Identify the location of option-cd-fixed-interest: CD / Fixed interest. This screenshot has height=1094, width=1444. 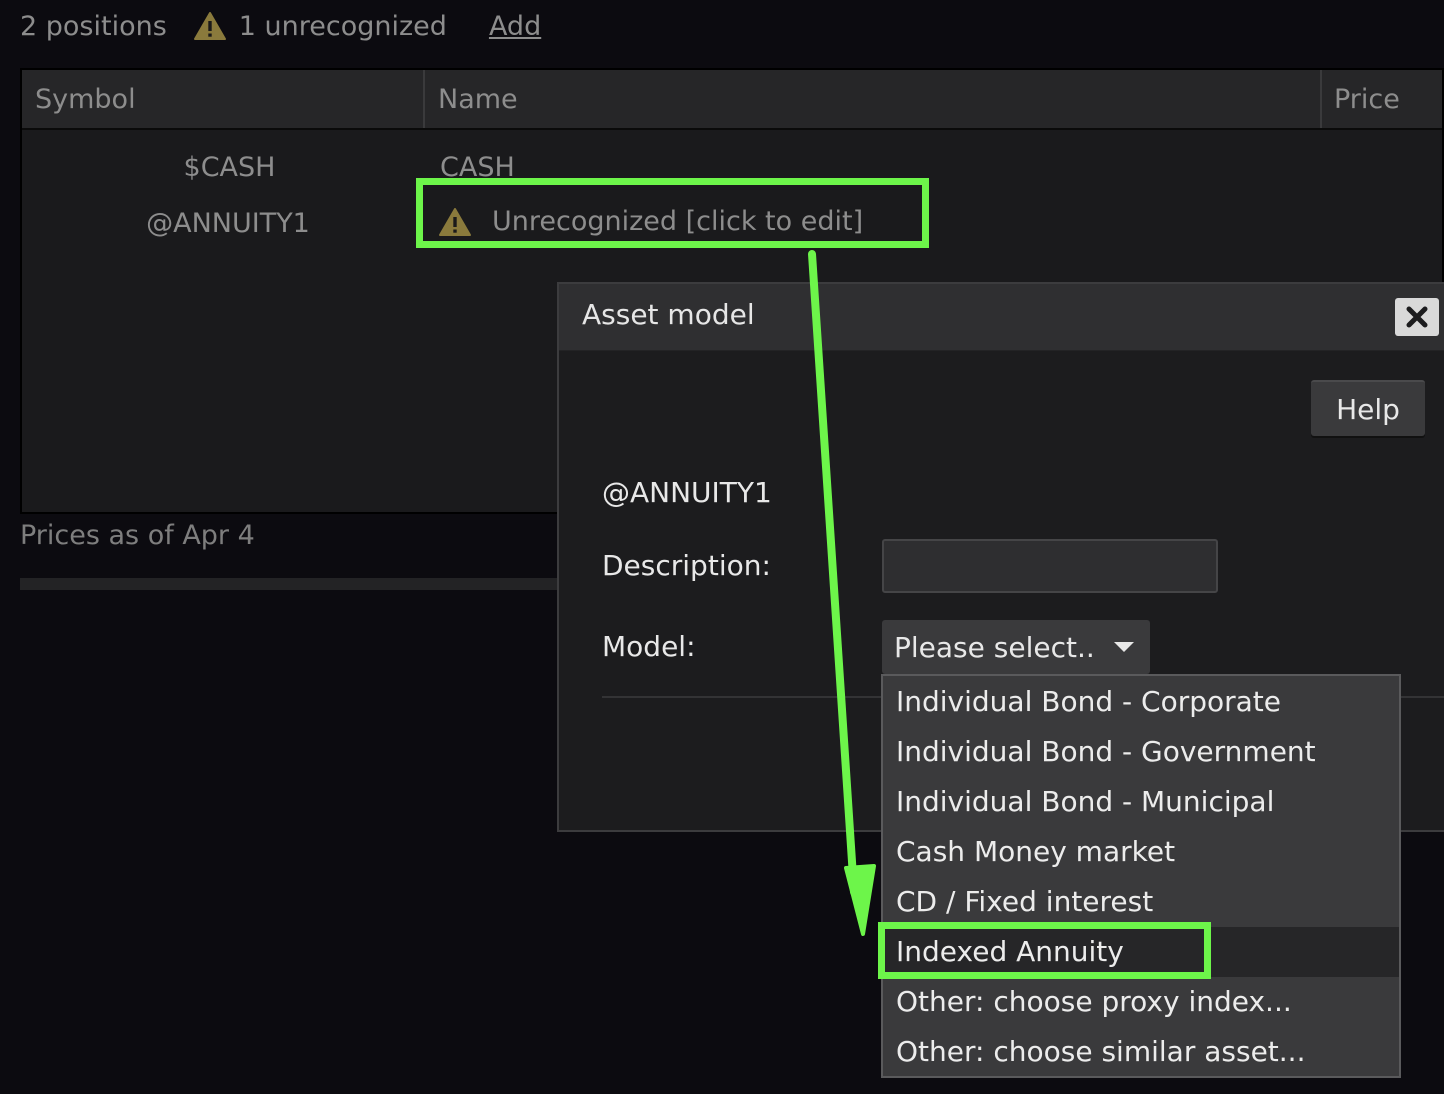
(1141, 902).